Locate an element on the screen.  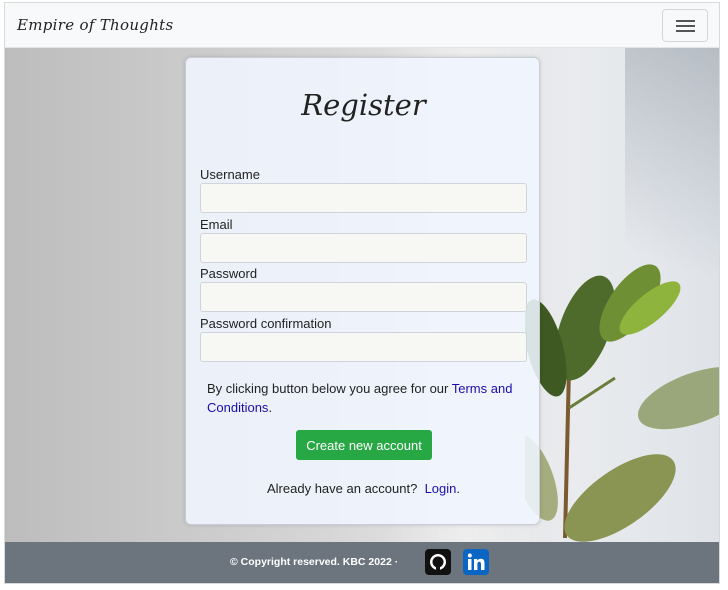
linkedin-icon is located at coordinates (476, 562).